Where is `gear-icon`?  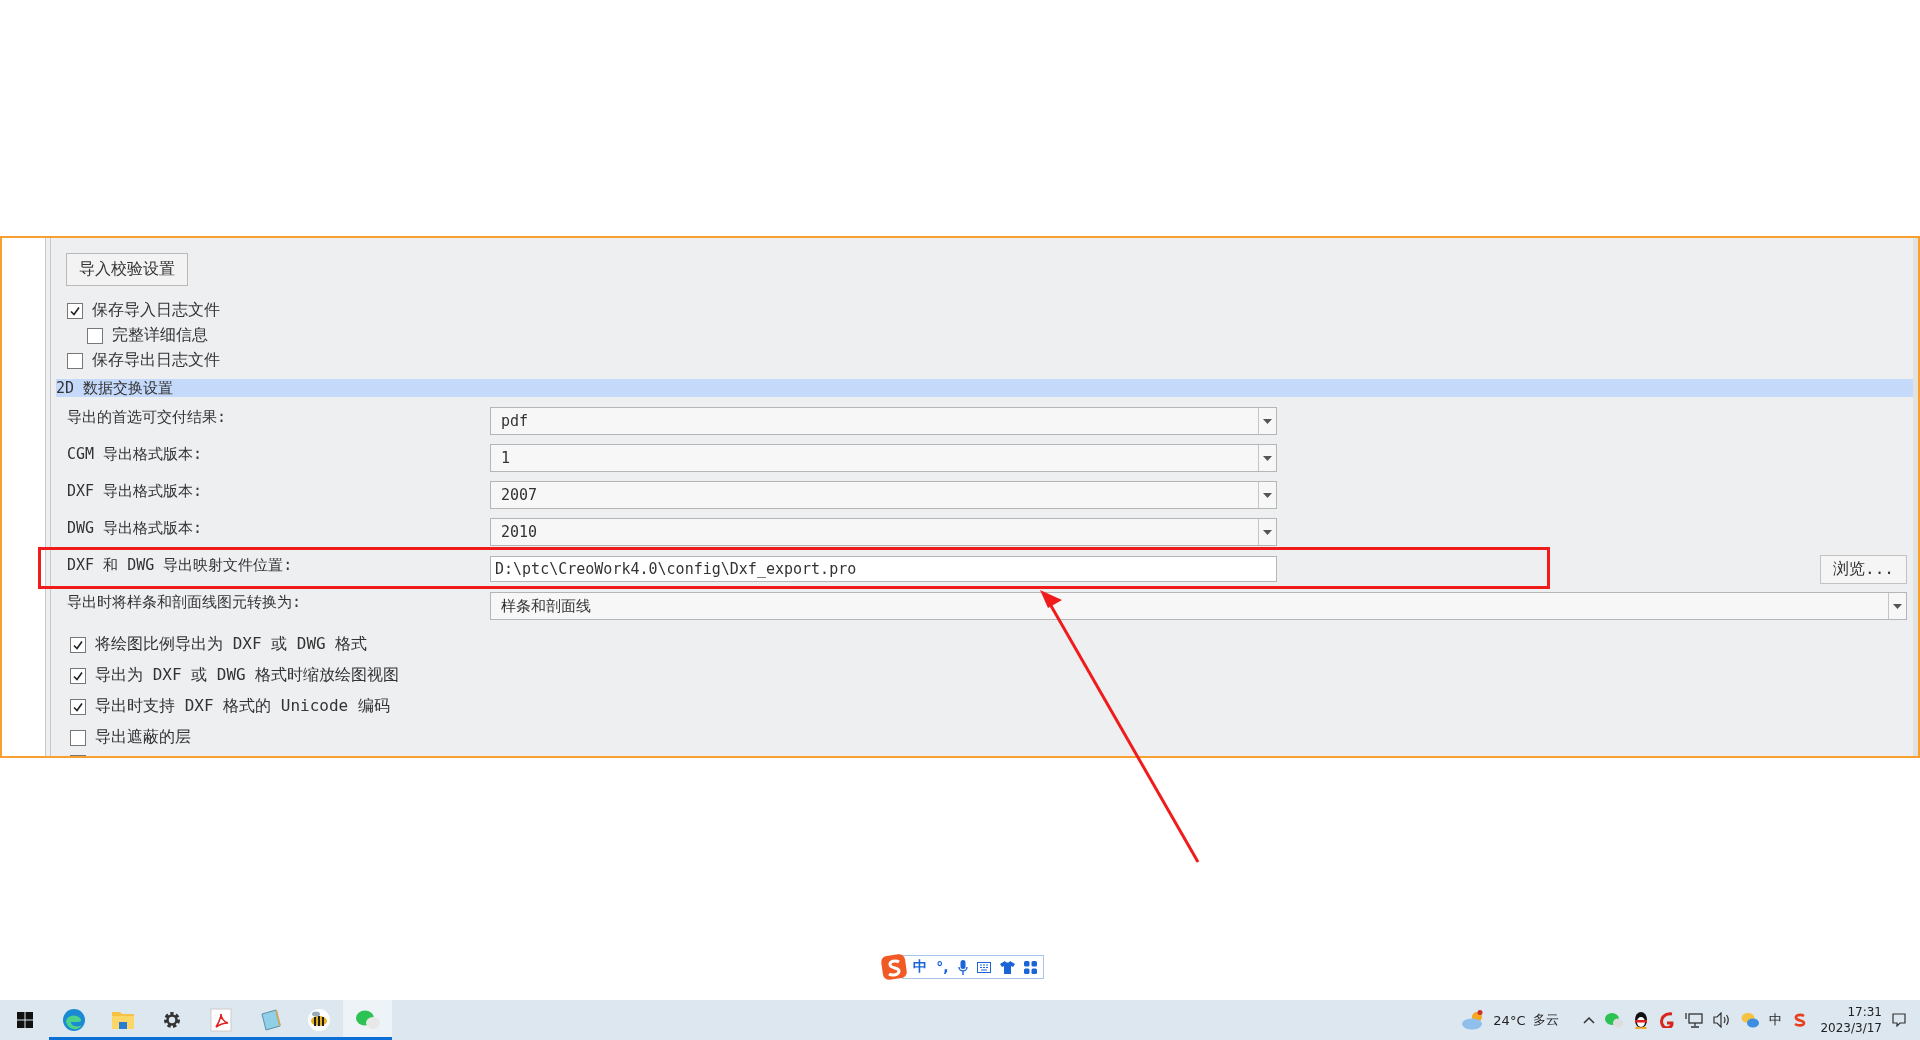 gear-icon is located at coordinates (171, 1020).